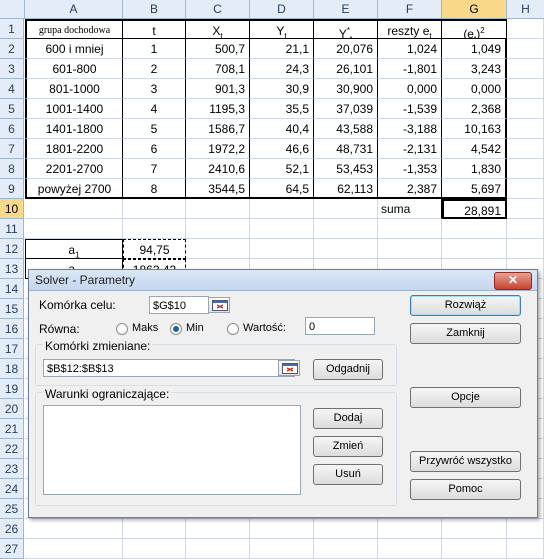 The width and height of the screenshot is (544, 559). Describe the element at coordinates (474, 109) in the screenshot. I see `table-cell-e2: 2,368` at that location.